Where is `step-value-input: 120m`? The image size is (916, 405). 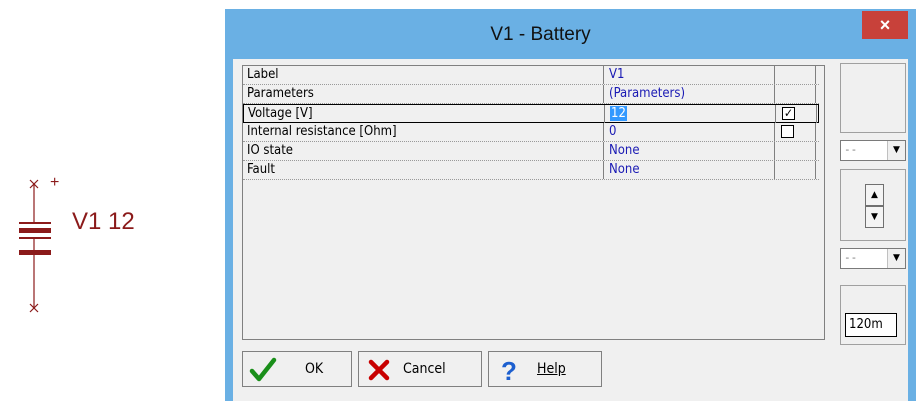
step-value-input: 120m is located at coordinates (871, 325).